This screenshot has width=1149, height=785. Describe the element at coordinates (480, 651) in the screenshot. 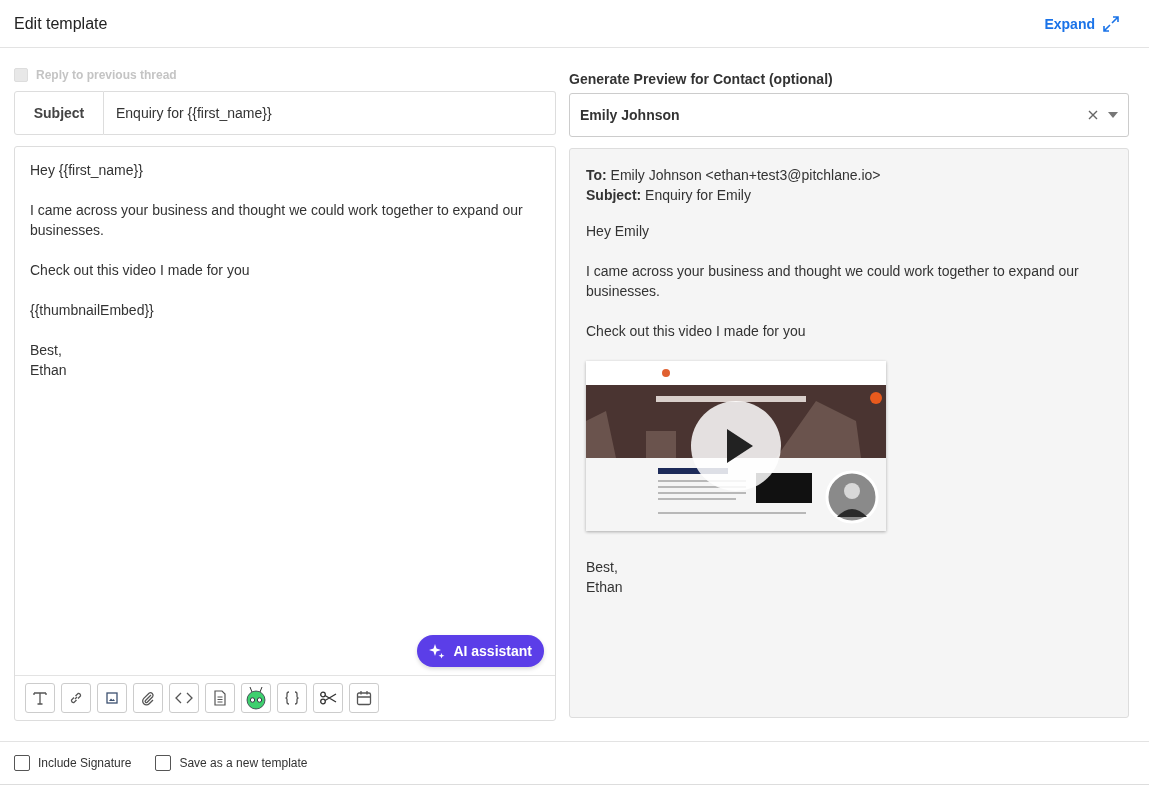

I see `ai-assistant-button: AI assistant` at that location.